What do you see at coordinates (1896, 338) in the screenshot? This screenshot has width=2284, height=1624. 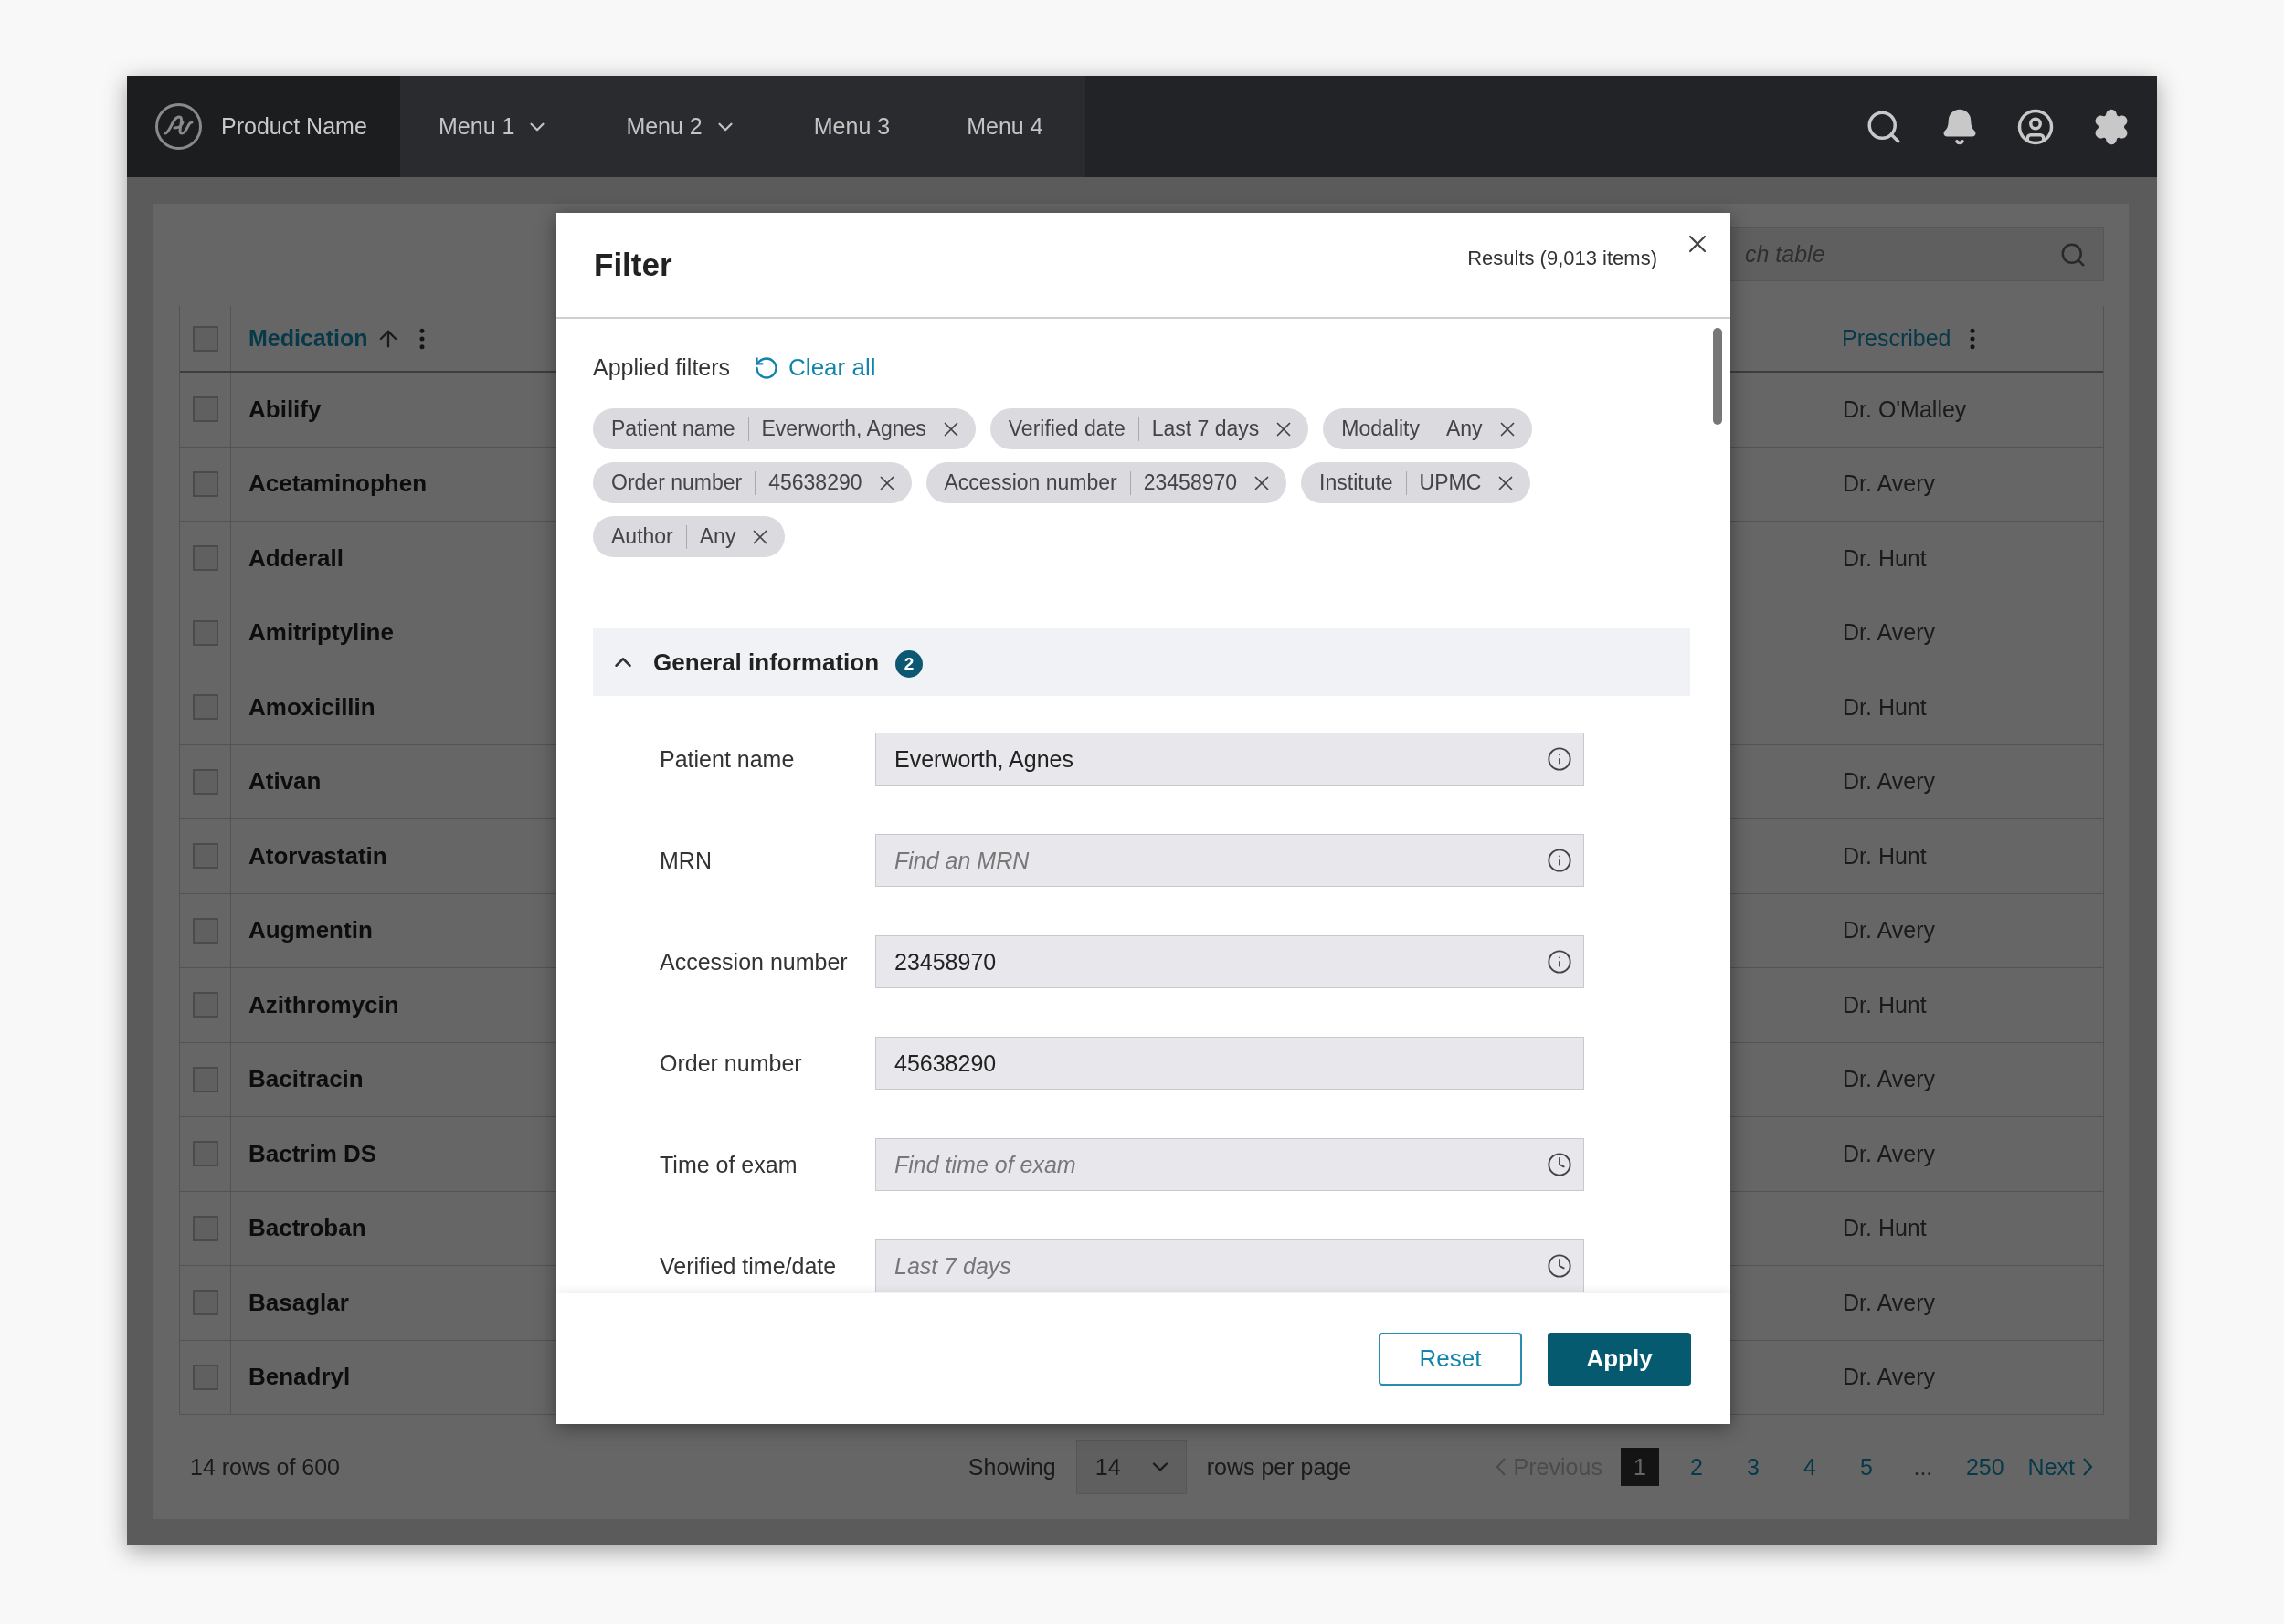 I see `column-header: Prescribed` at bounding box center [1896, 338].